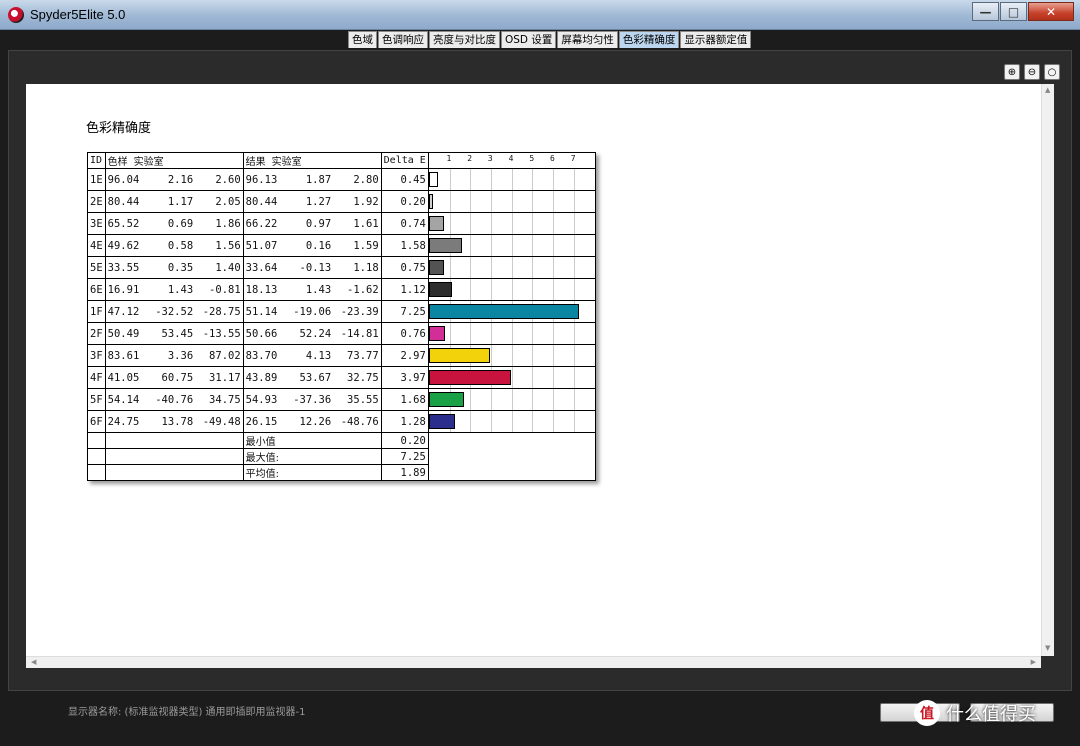 The height and width of the screenshot is (746, 1080). What do you see at coordinates (261, 355) in the screenshot?
I see `result-l: 83.70` at bounding box center [261, 355].